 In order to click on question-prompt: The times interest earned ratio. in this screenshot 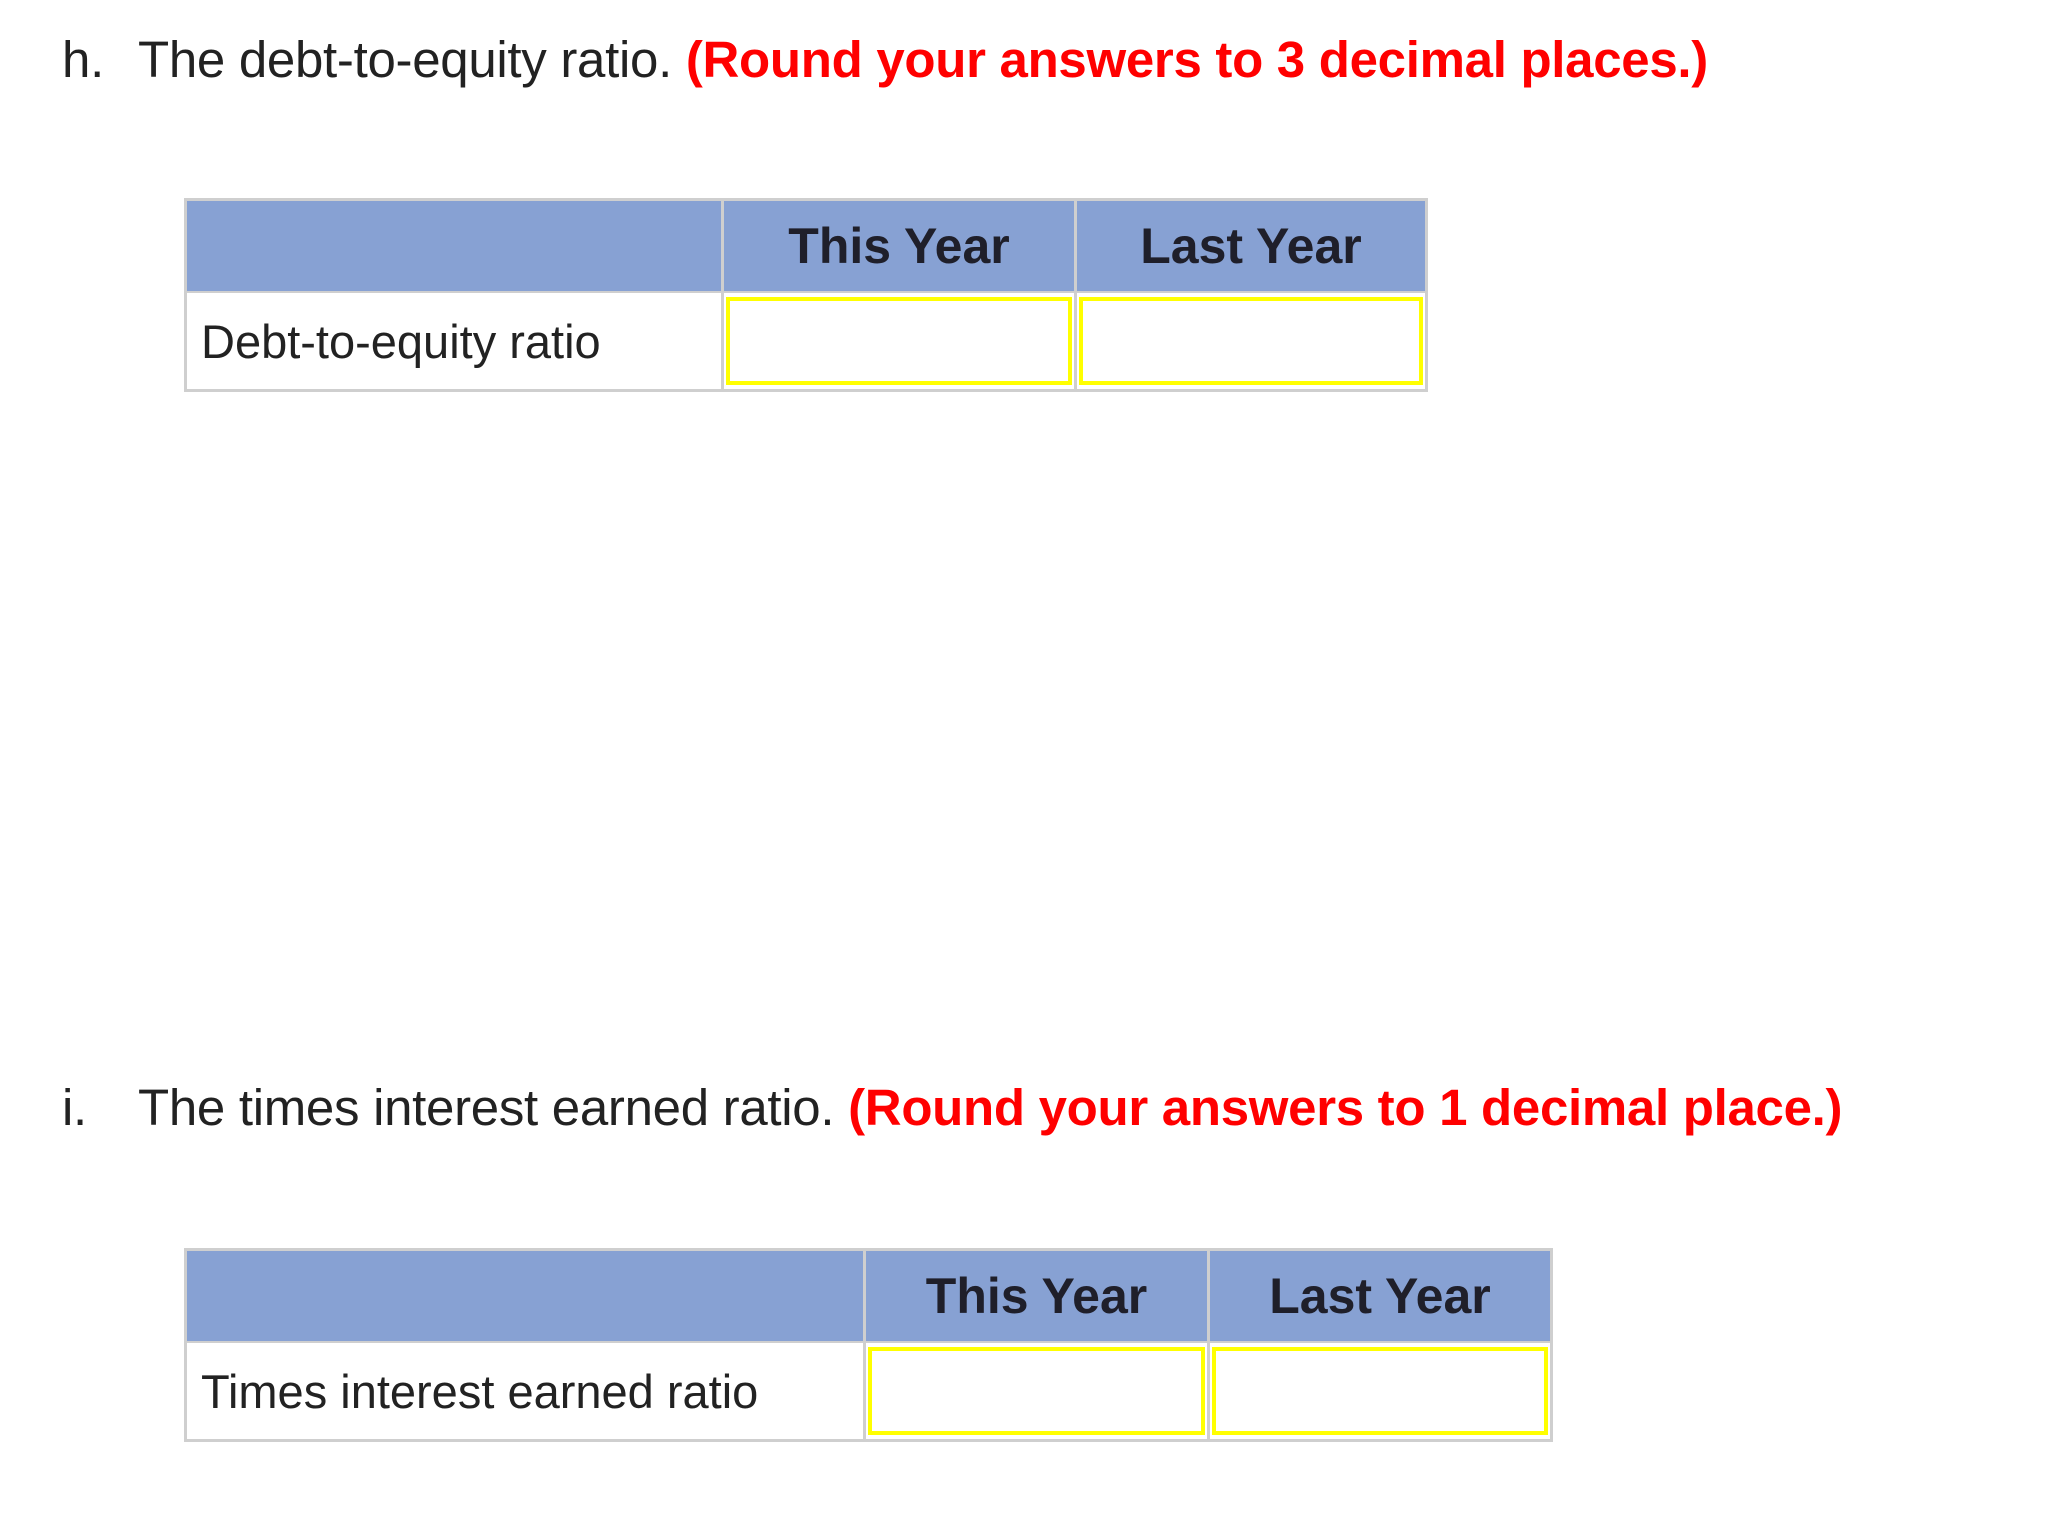, I will do `click(486, 1107)`.